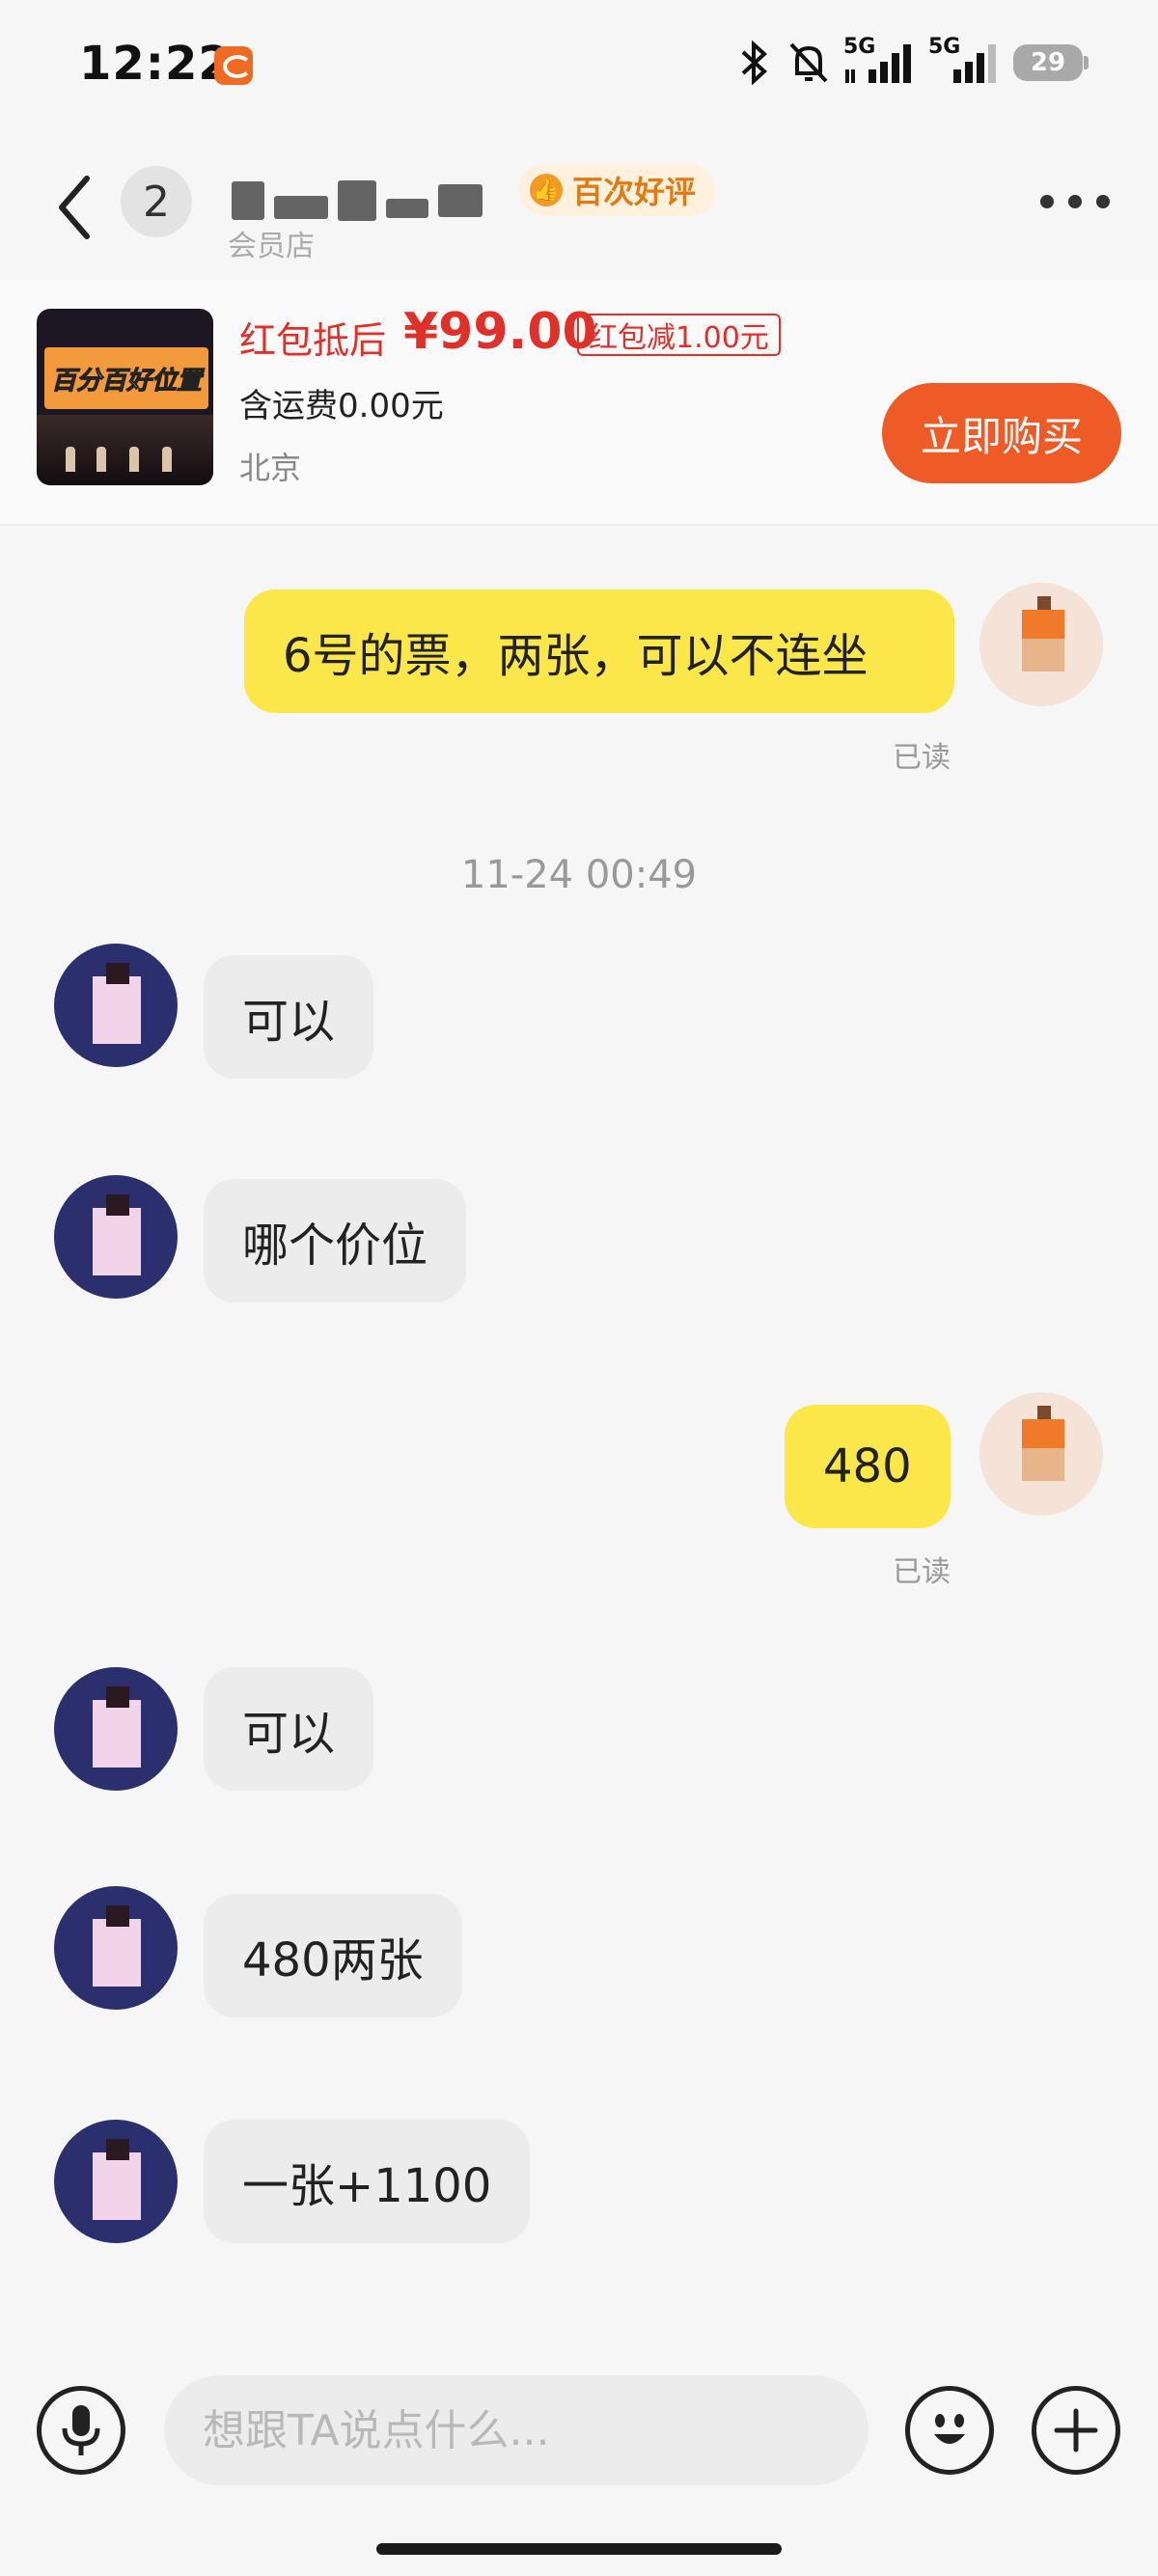  What do you see at coordinates (313, 340) in the screenshot?
I see `price-label: 红包抵后` at bounding box center [313, 340].